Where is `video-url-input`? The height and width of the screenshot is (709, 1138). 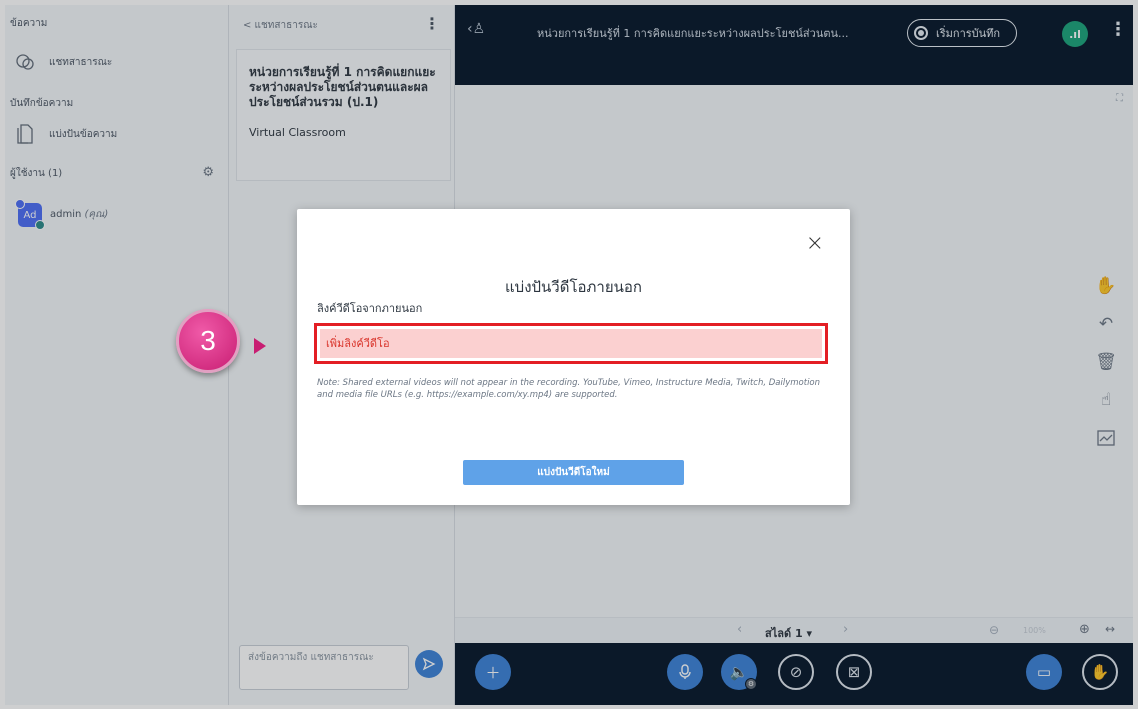 video-url-input is located at coordinates (571, 343).